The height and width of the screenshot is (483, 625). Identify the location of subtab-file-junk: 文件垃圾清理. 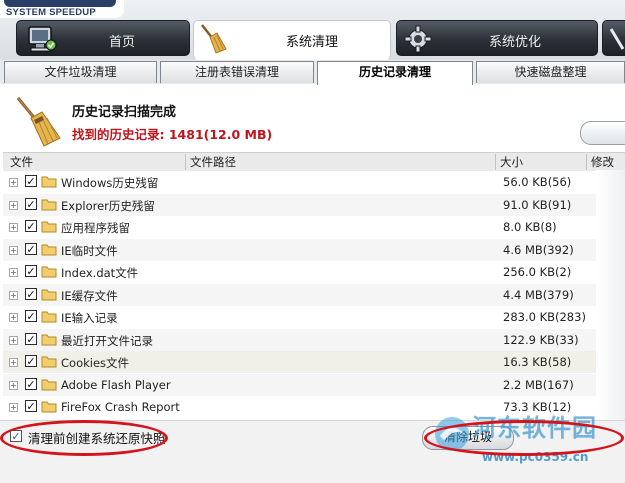
(80, 72).